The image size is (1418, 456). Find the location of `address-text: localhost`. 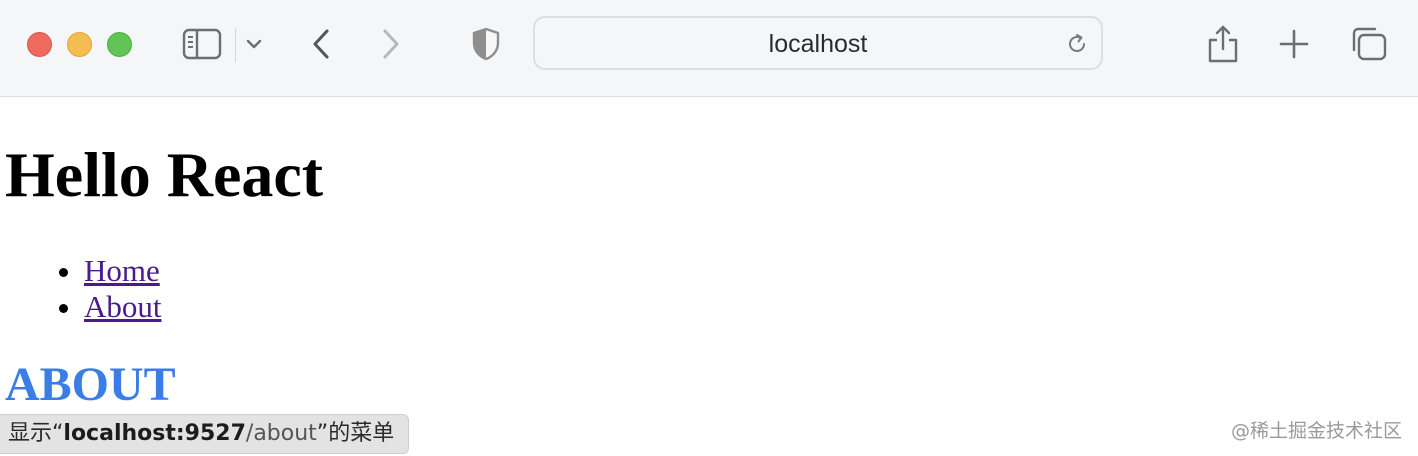

address-text: localhost is located at coordinates (818, 44).